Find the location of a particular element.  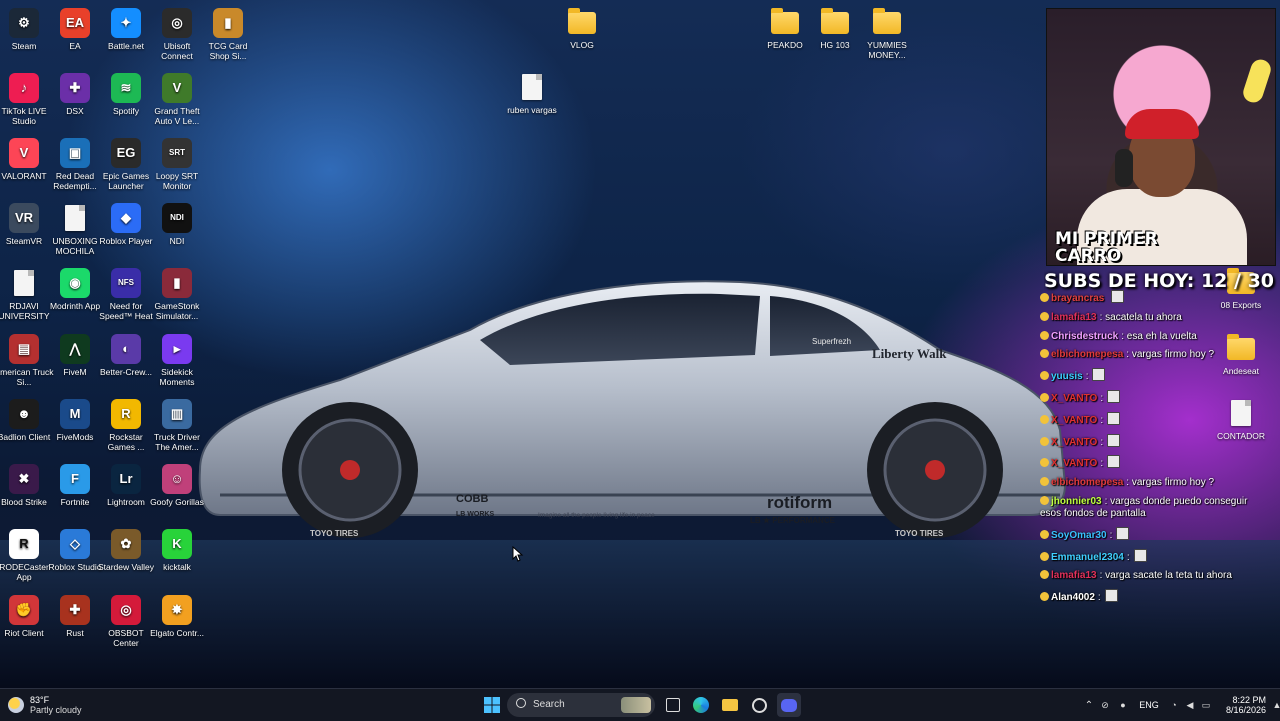

fivem-icon: ⋀ is located at coordinates (75, 349).